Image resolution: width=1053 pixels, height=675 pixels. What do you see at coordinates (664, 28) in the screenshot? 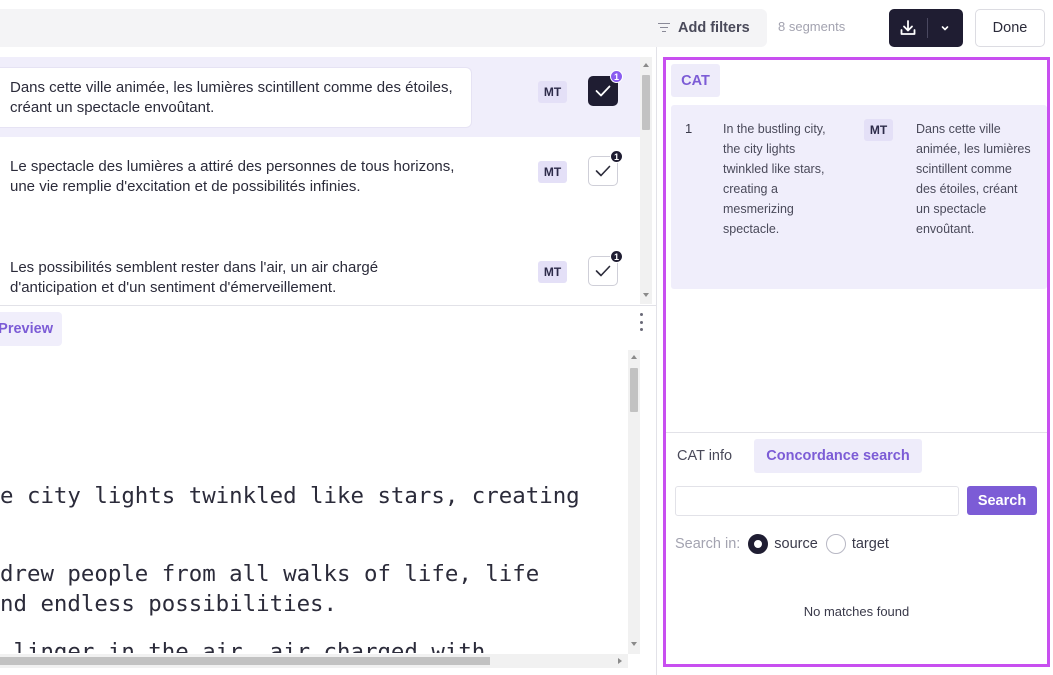
I see `filter-icon` at bounding box center [664, 28].